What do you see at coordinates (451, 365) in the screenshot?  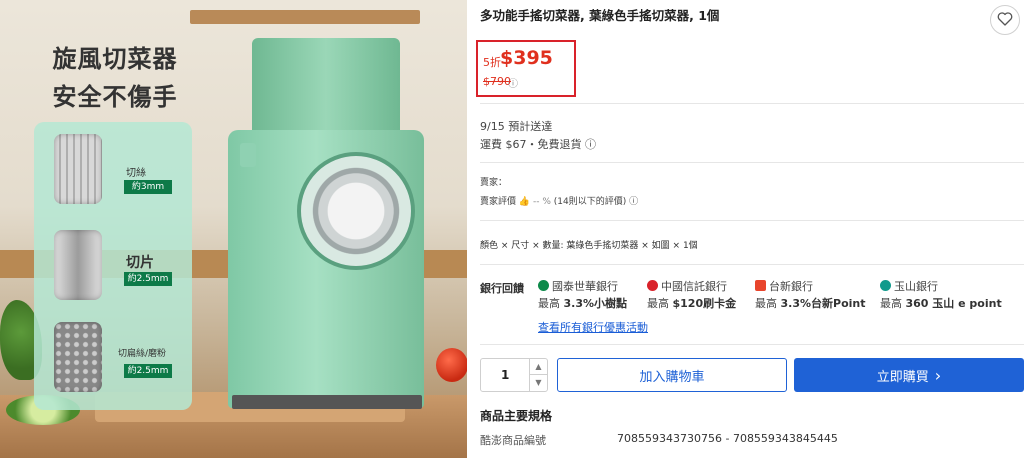 I see `tomato-decoration` at bounding box center [451, 365].